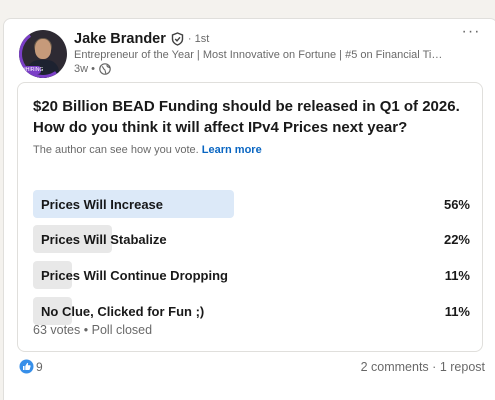 The height and width of the screenshot is (400, 495). What do you see at coordinates (122, 330) in the screenshot?
I see `poll-status: Poll closed` at bounding box center [122, 330].